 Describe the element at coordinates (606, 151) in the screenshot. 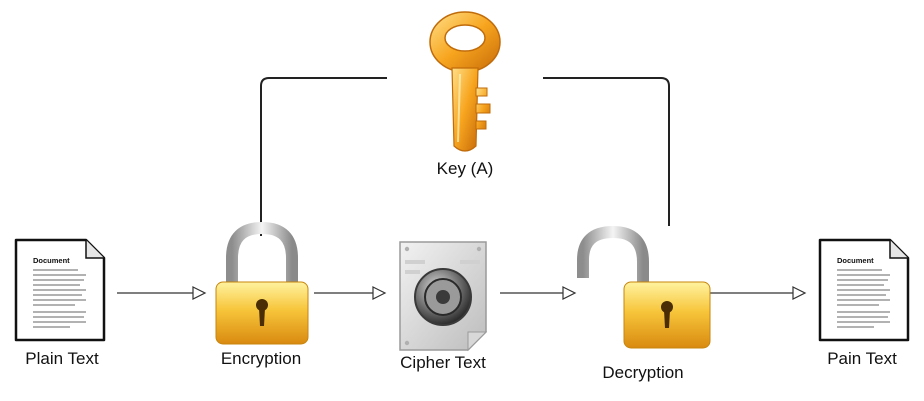

I see `edge-key-to-decryption` at that location.